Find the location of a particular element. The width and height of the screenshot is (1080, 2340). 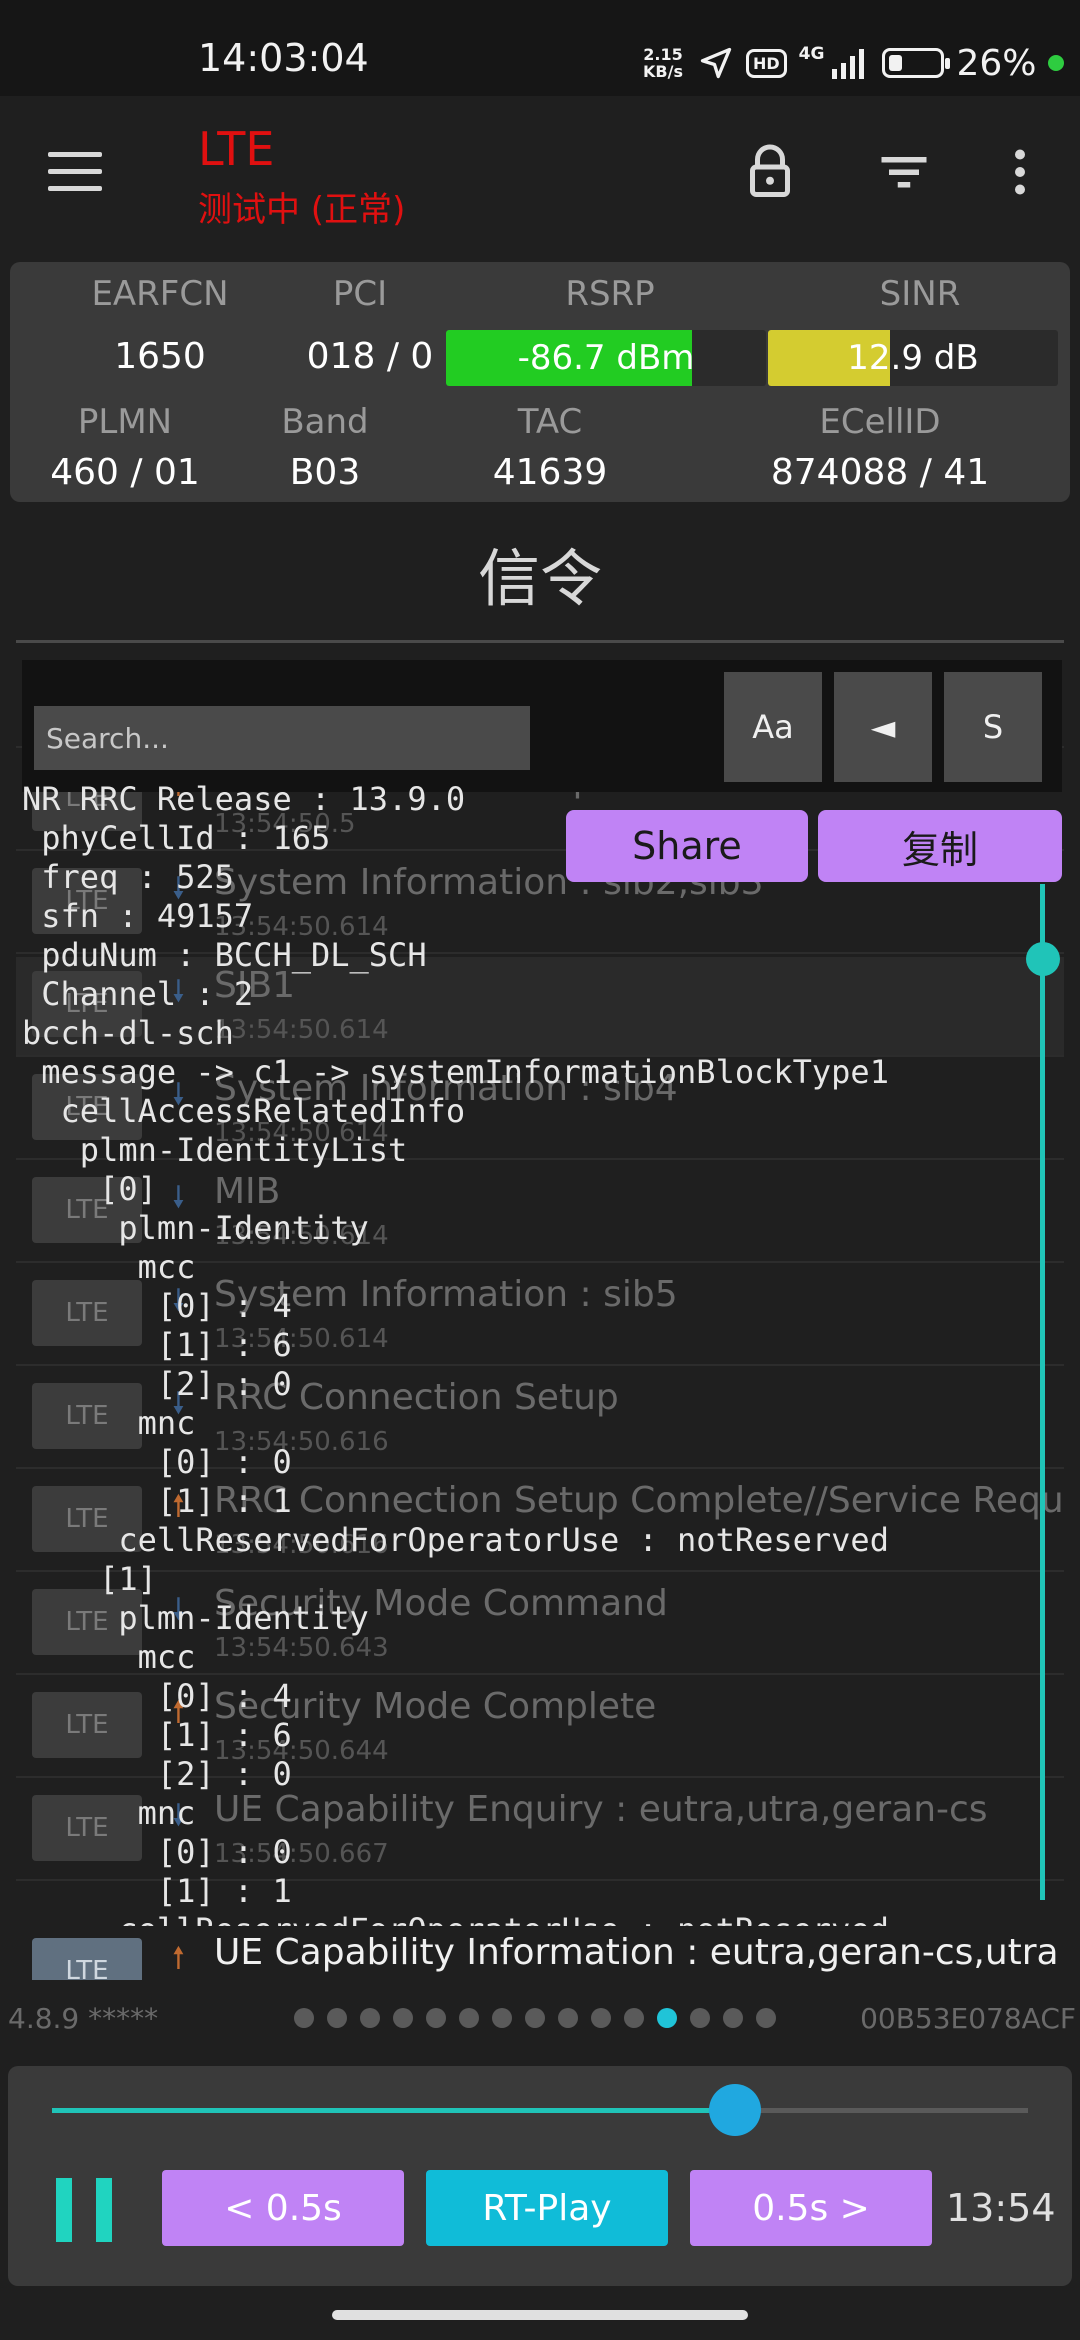

search-previous-button: ◄ is located at coordinates (883, 727).